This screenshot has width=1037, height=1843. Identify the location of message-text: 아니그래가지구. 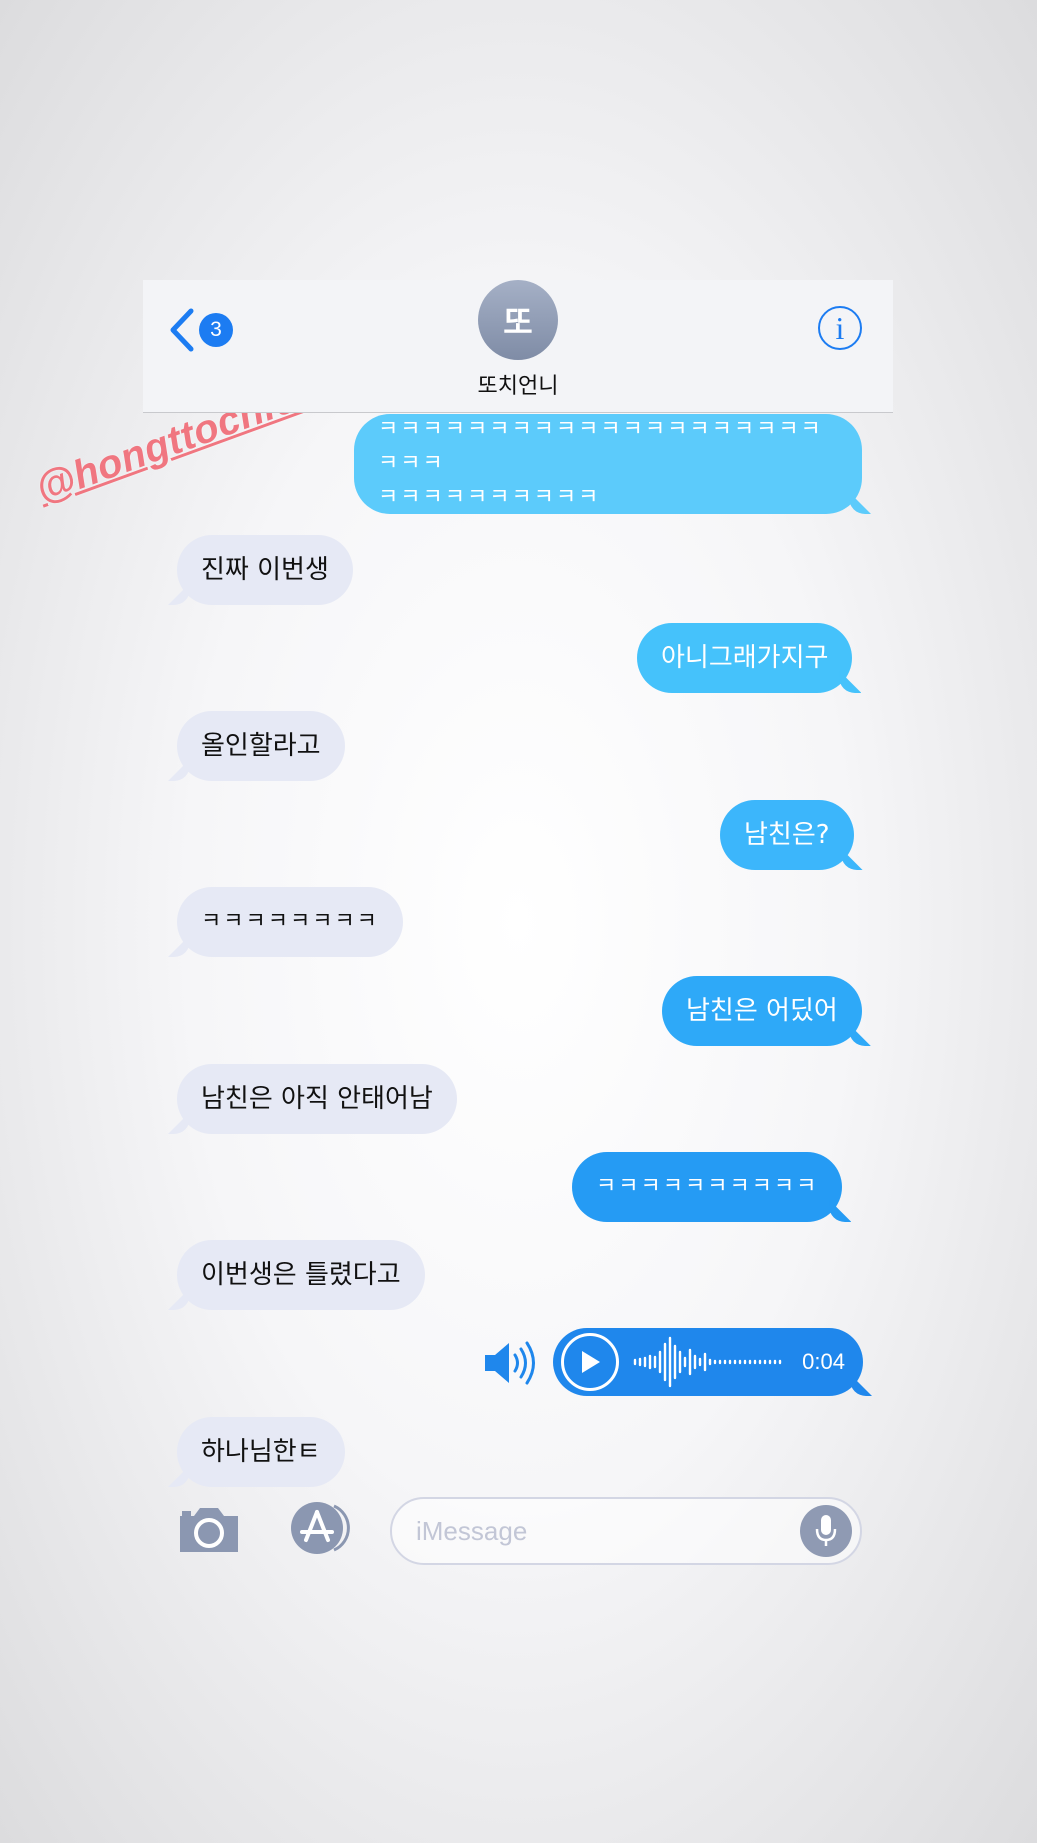
(745, 658).